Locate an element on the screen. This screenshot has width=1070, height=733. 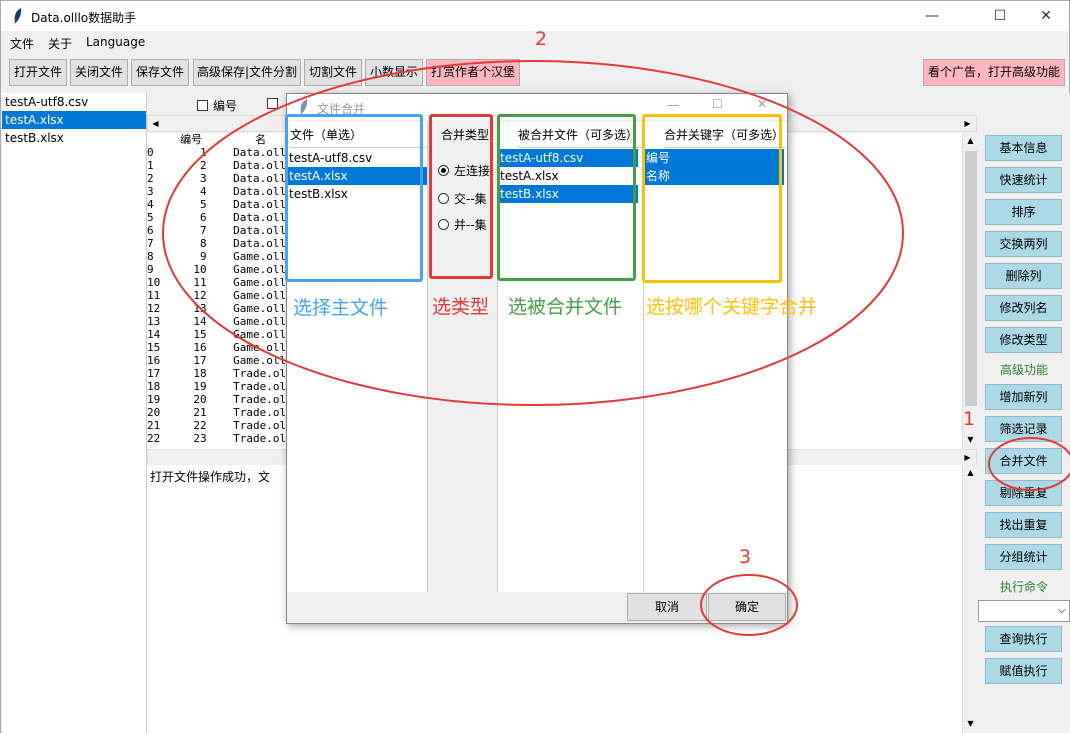
annotation-number-1: 1 is located at coordinates (969, 419).